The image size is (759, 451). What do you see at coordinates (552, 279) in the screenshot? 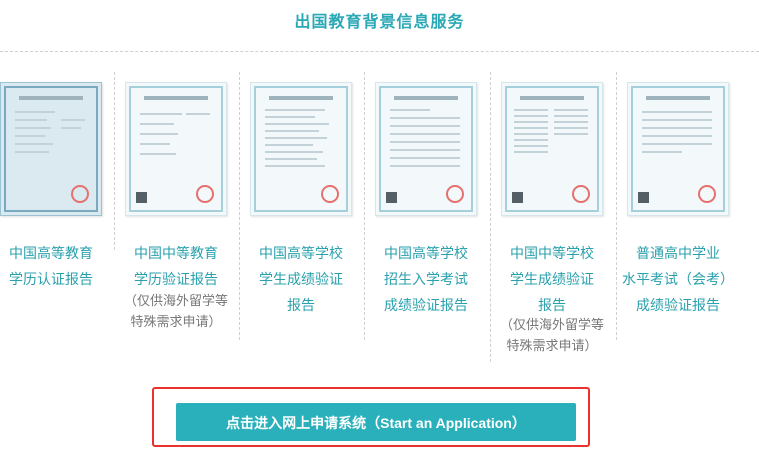
I see `report-title: 中国中等学校 学生成绩验证 报告` at bounding box center [552, 279].